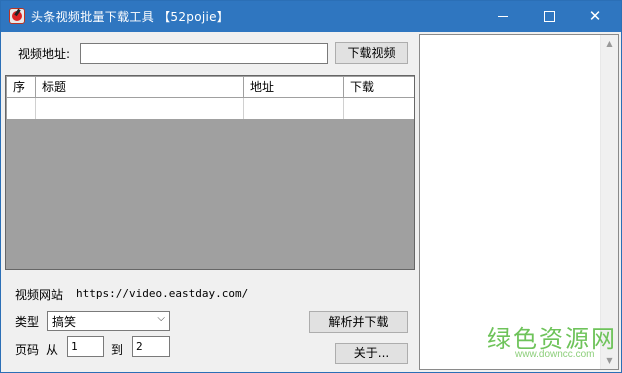 The height and width of the screenshot is (373, 622). What do you see at coordinates (44, 54) in the screenshot?
I see `video-url-label: 视频地址:` at bounding box center [44, 54].